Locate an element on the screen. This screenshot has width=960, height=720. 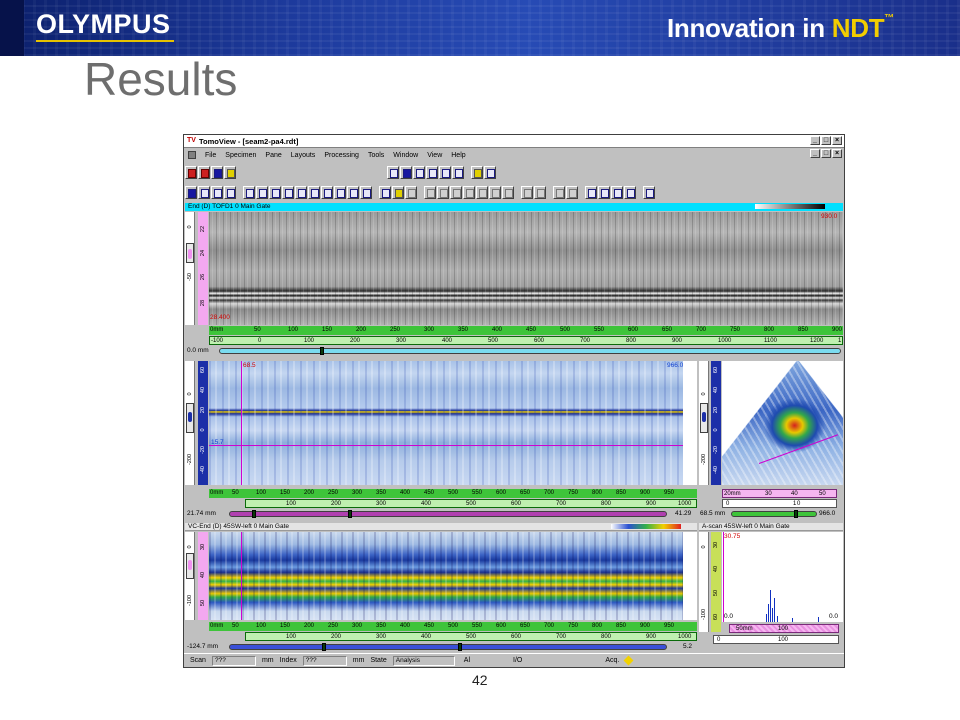
view-6-icon is located at coordinates (314, 192).